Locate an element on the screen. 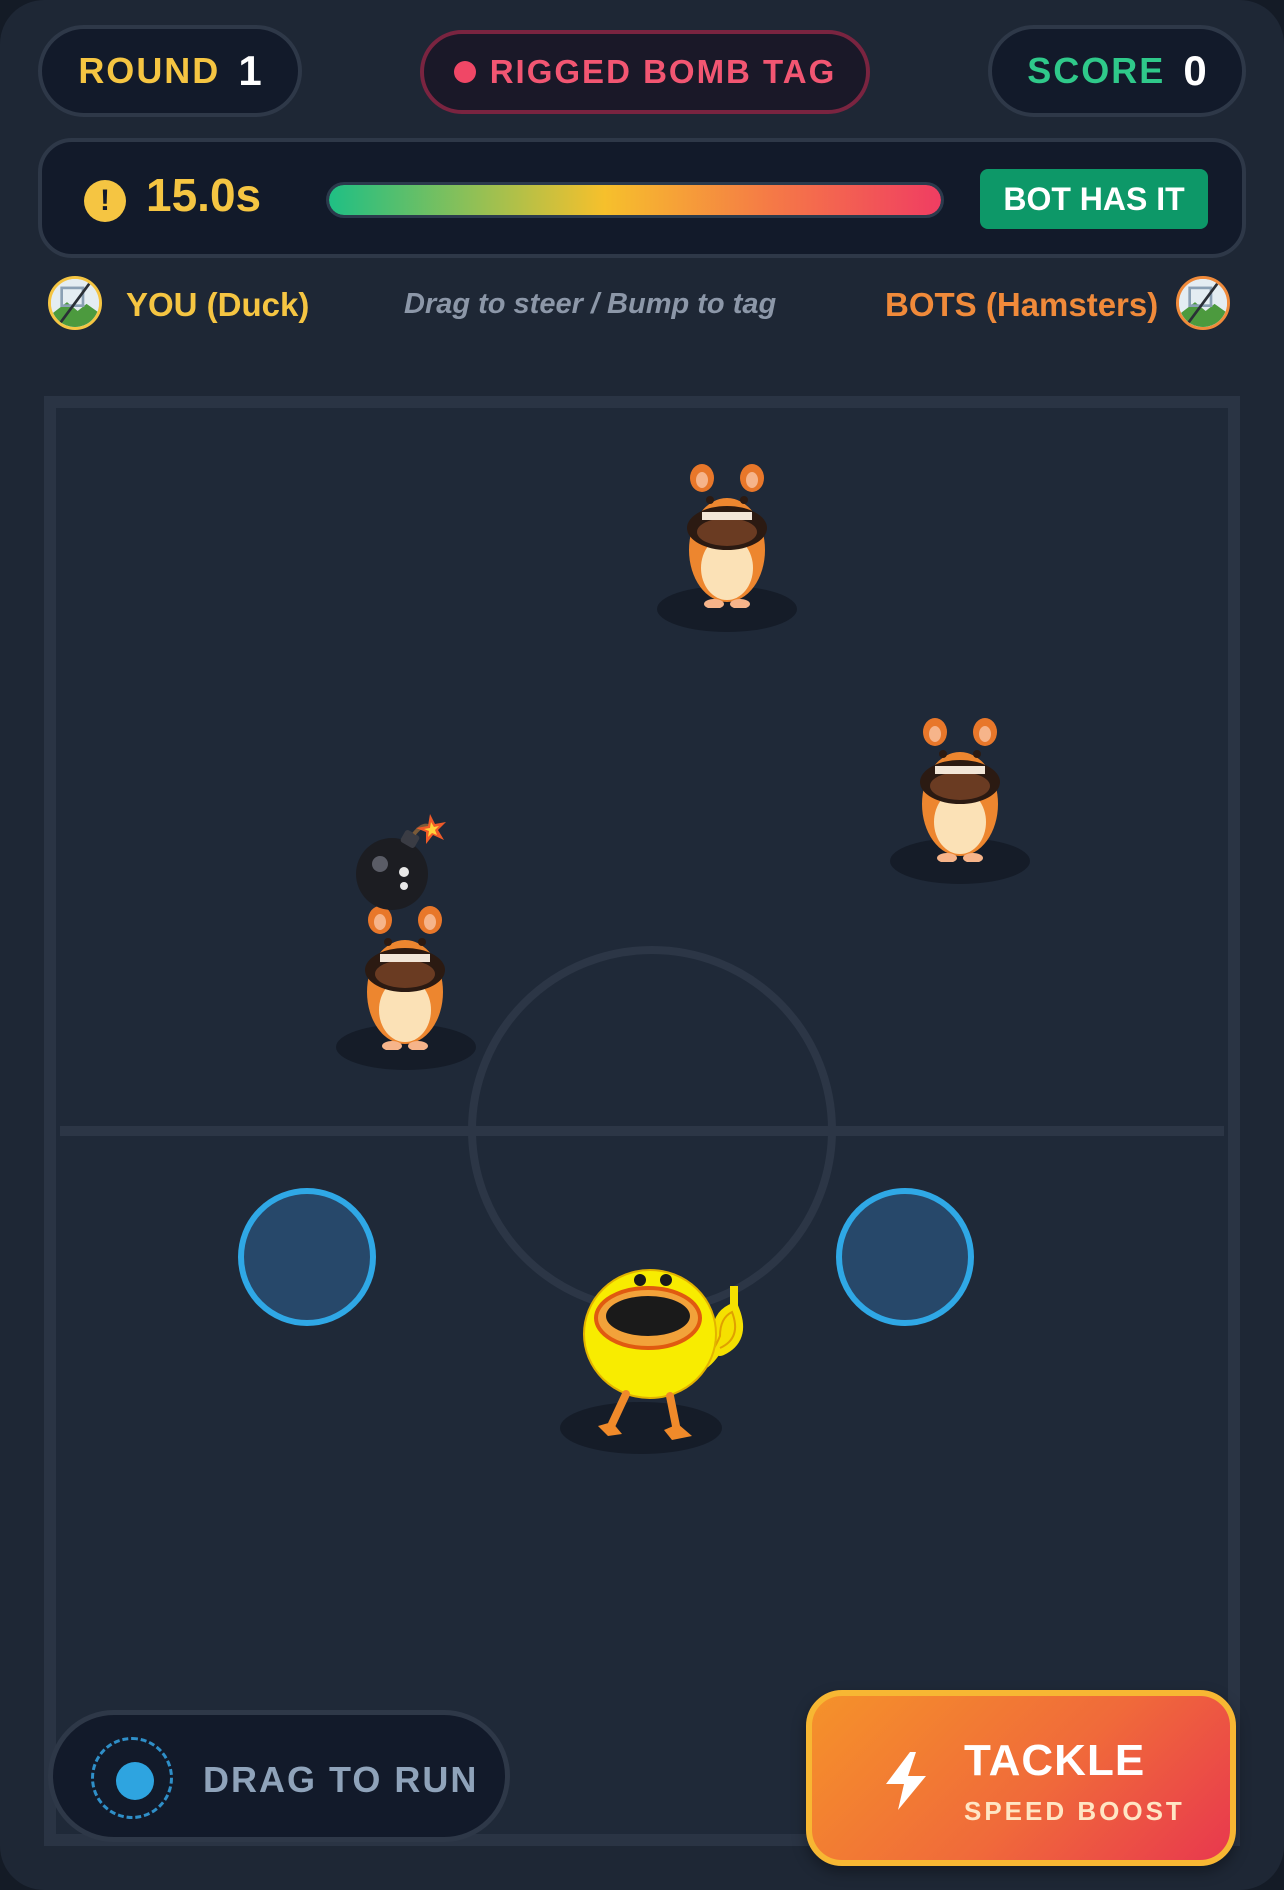  tackle-button: TACKLE SPEED BOOST is located at coordinates (1021, 1778).